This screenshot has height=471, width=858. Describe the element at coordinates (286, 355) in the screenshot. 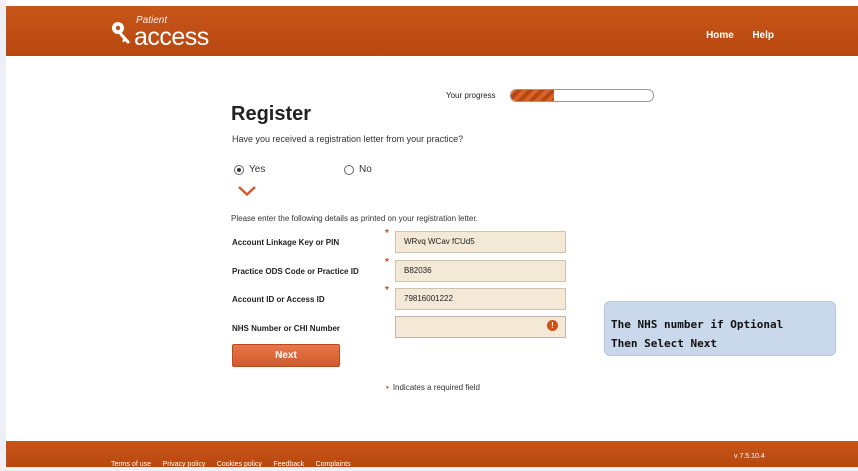

I see `next-button: Next` at that location.